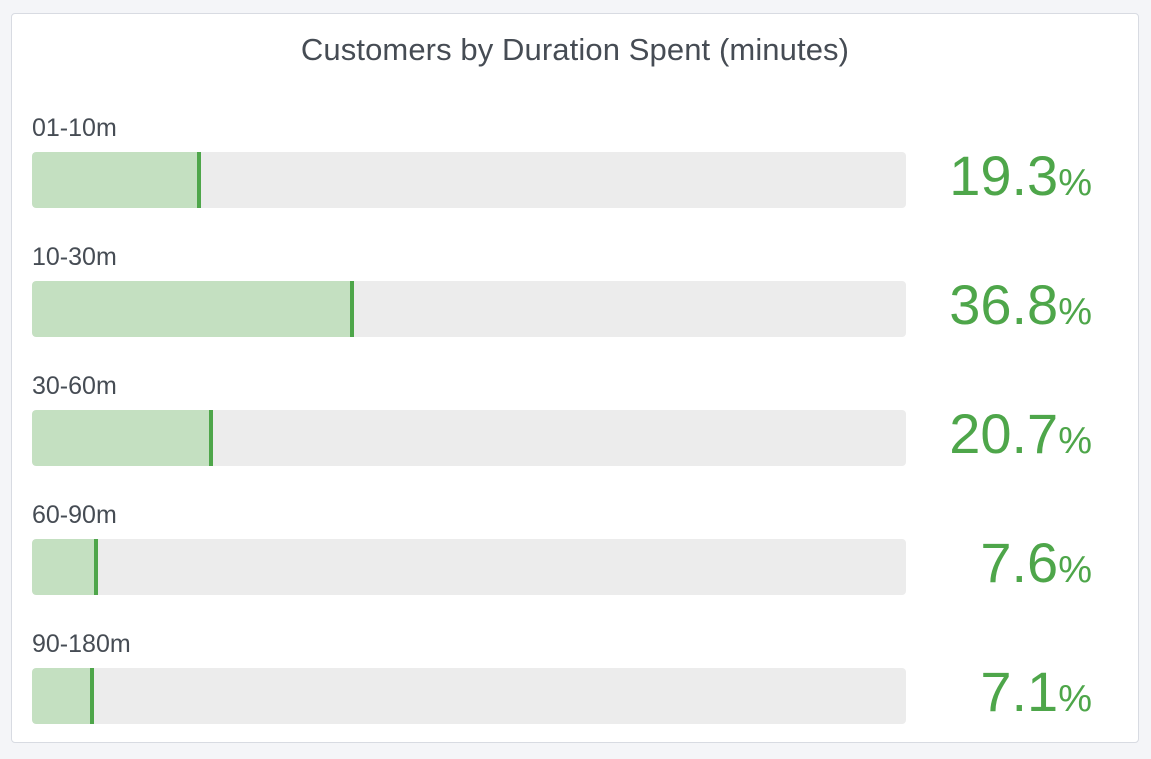  I want to click on bar-label: 90-180m, so click(81, 644).